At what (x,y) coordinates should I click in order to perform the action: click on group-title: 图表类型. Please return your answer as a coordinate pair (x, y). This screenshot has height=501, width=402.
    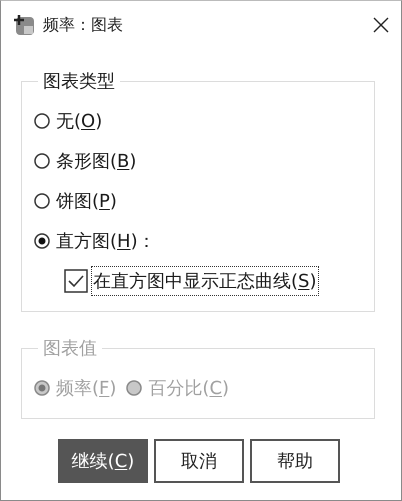
    Looking at the image, I should click on (79, 81).